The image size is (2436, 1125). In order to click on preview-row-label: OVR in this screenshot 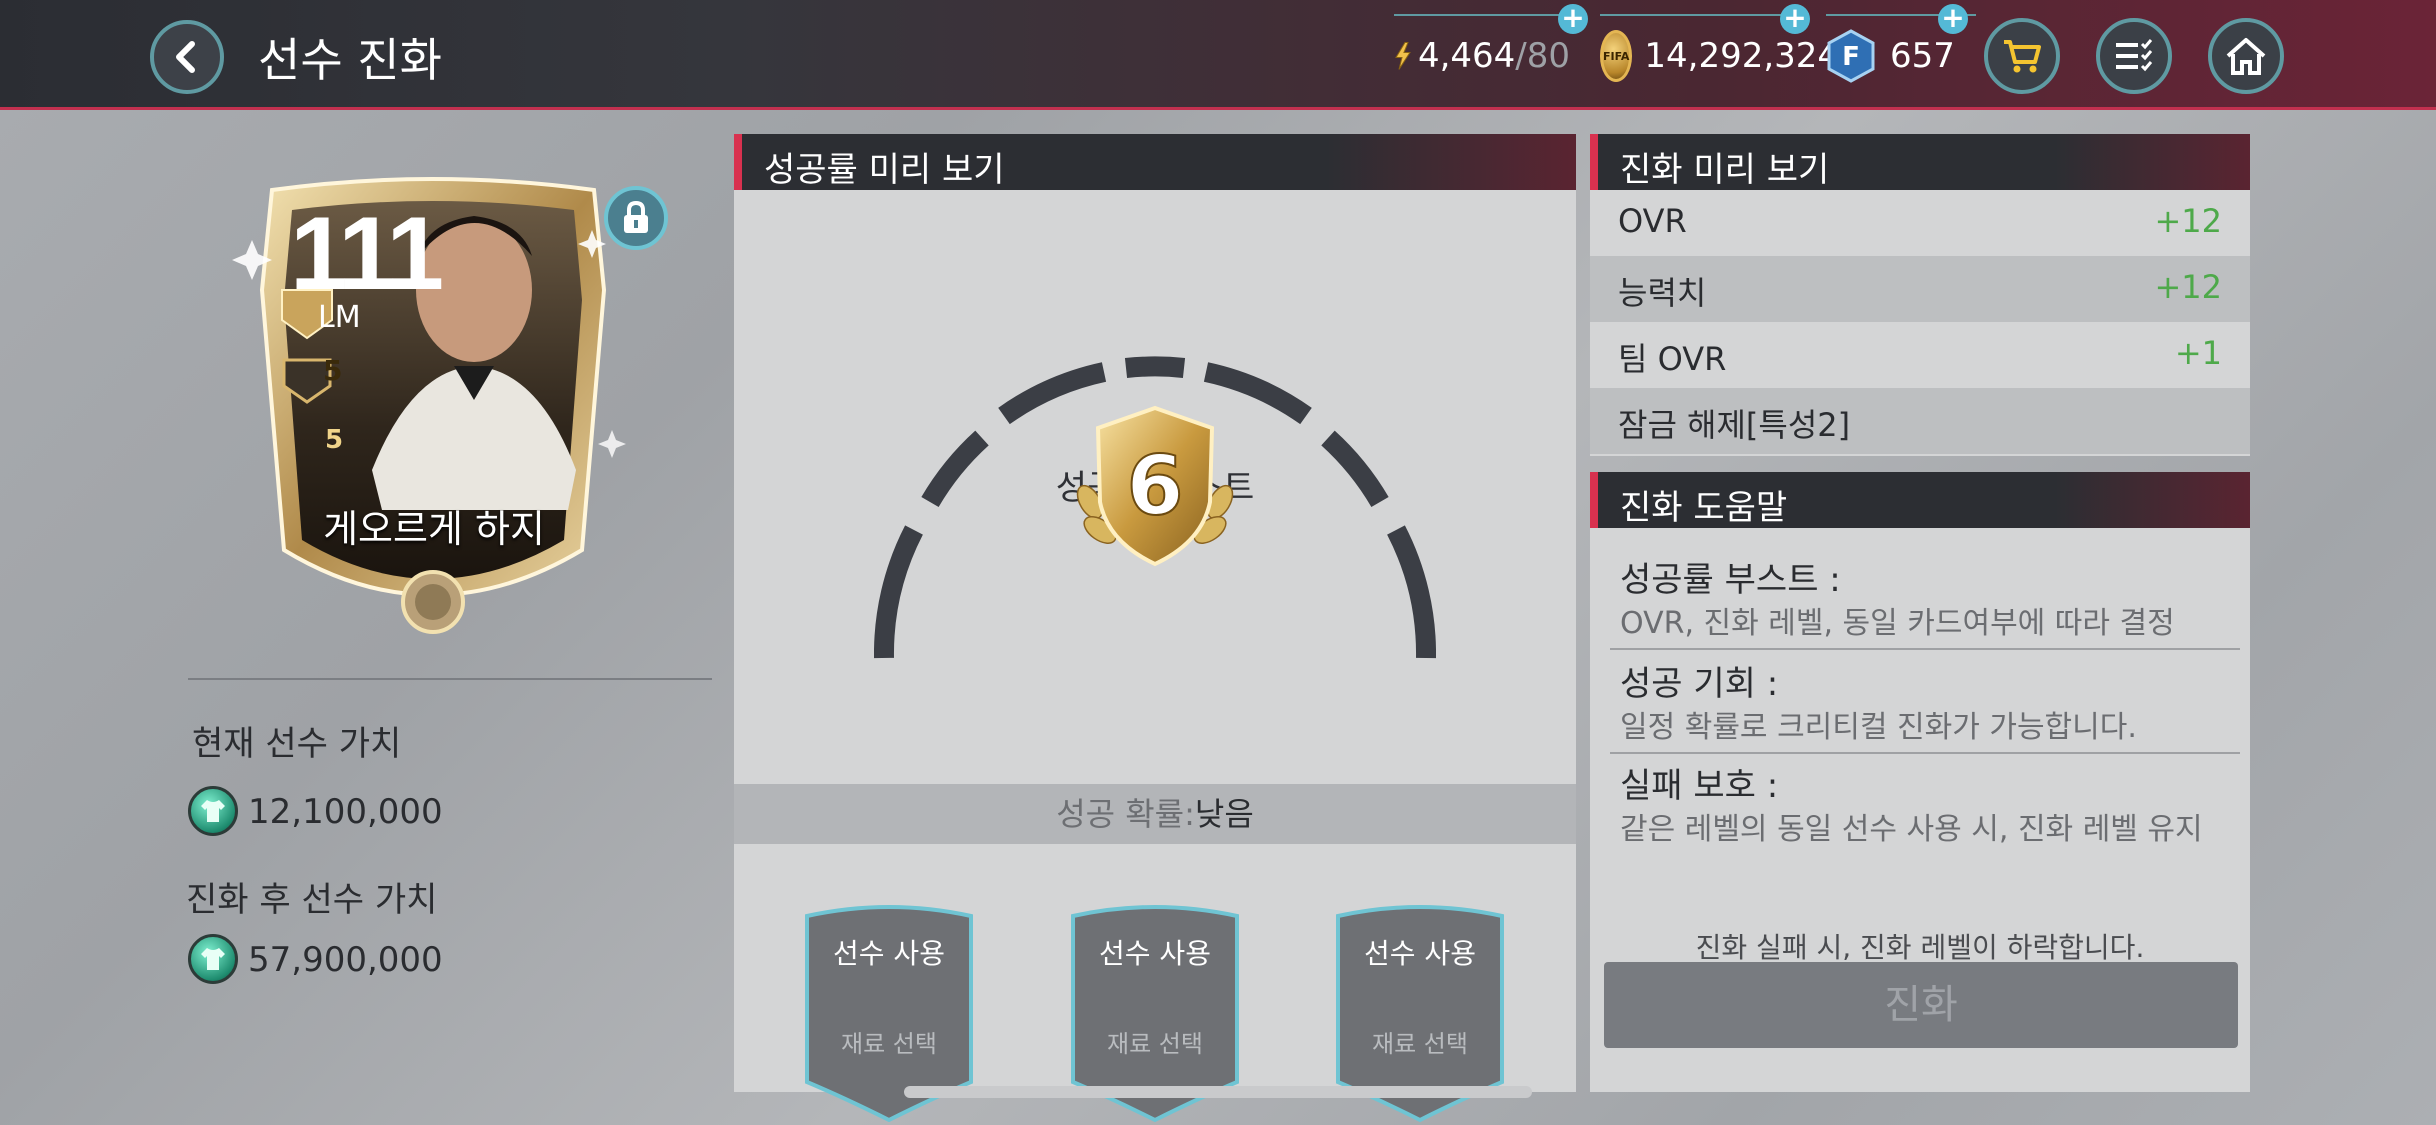, I will do `click(1652, 221)`.